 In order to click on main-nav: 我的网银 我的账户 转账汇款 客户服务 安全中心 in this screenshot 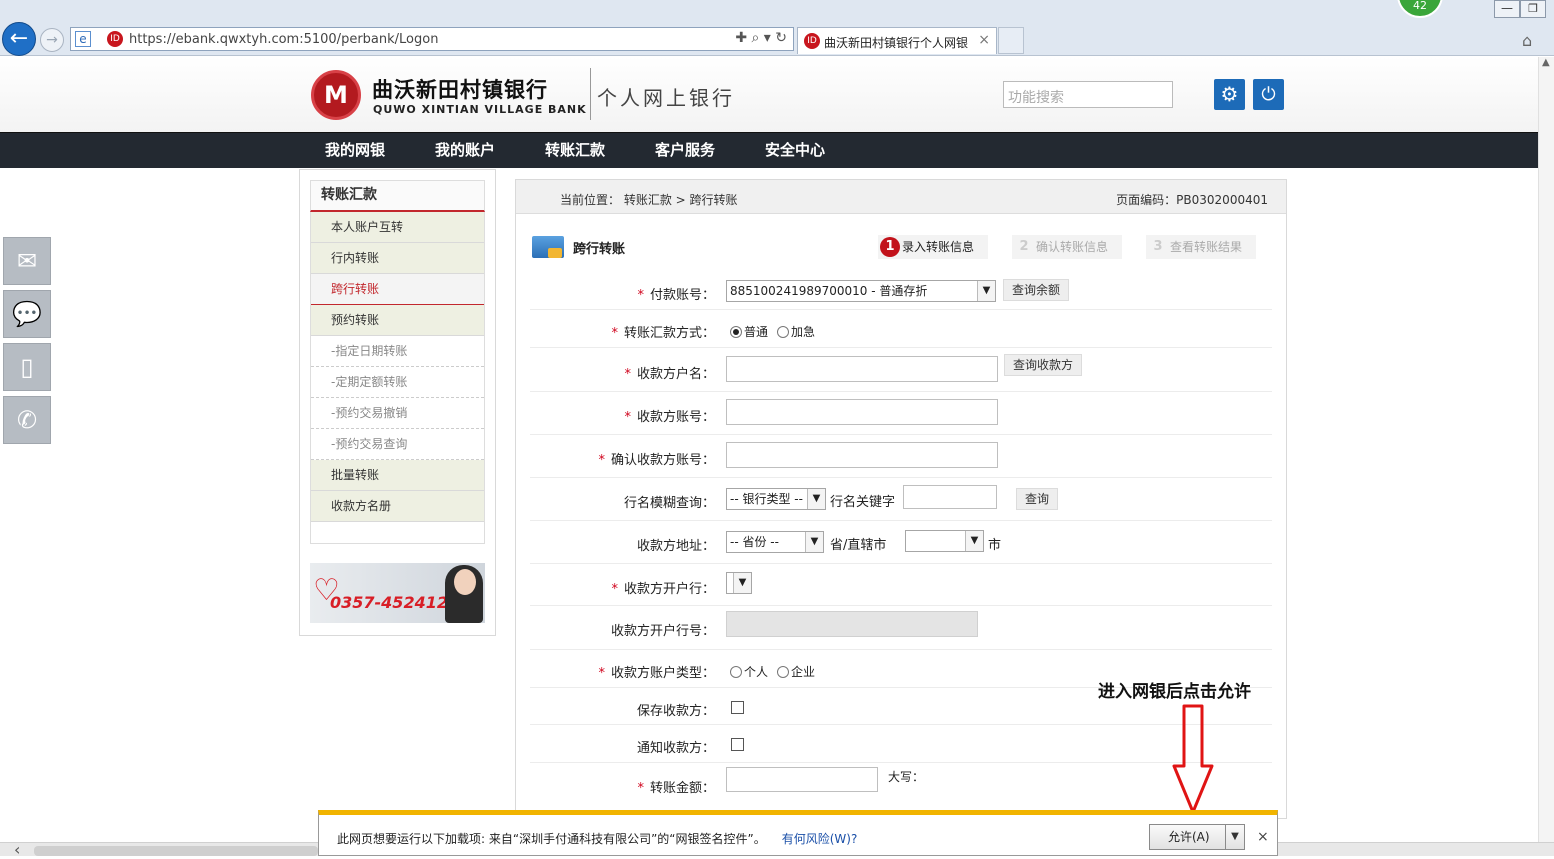, I will do `click(777, 150)`.